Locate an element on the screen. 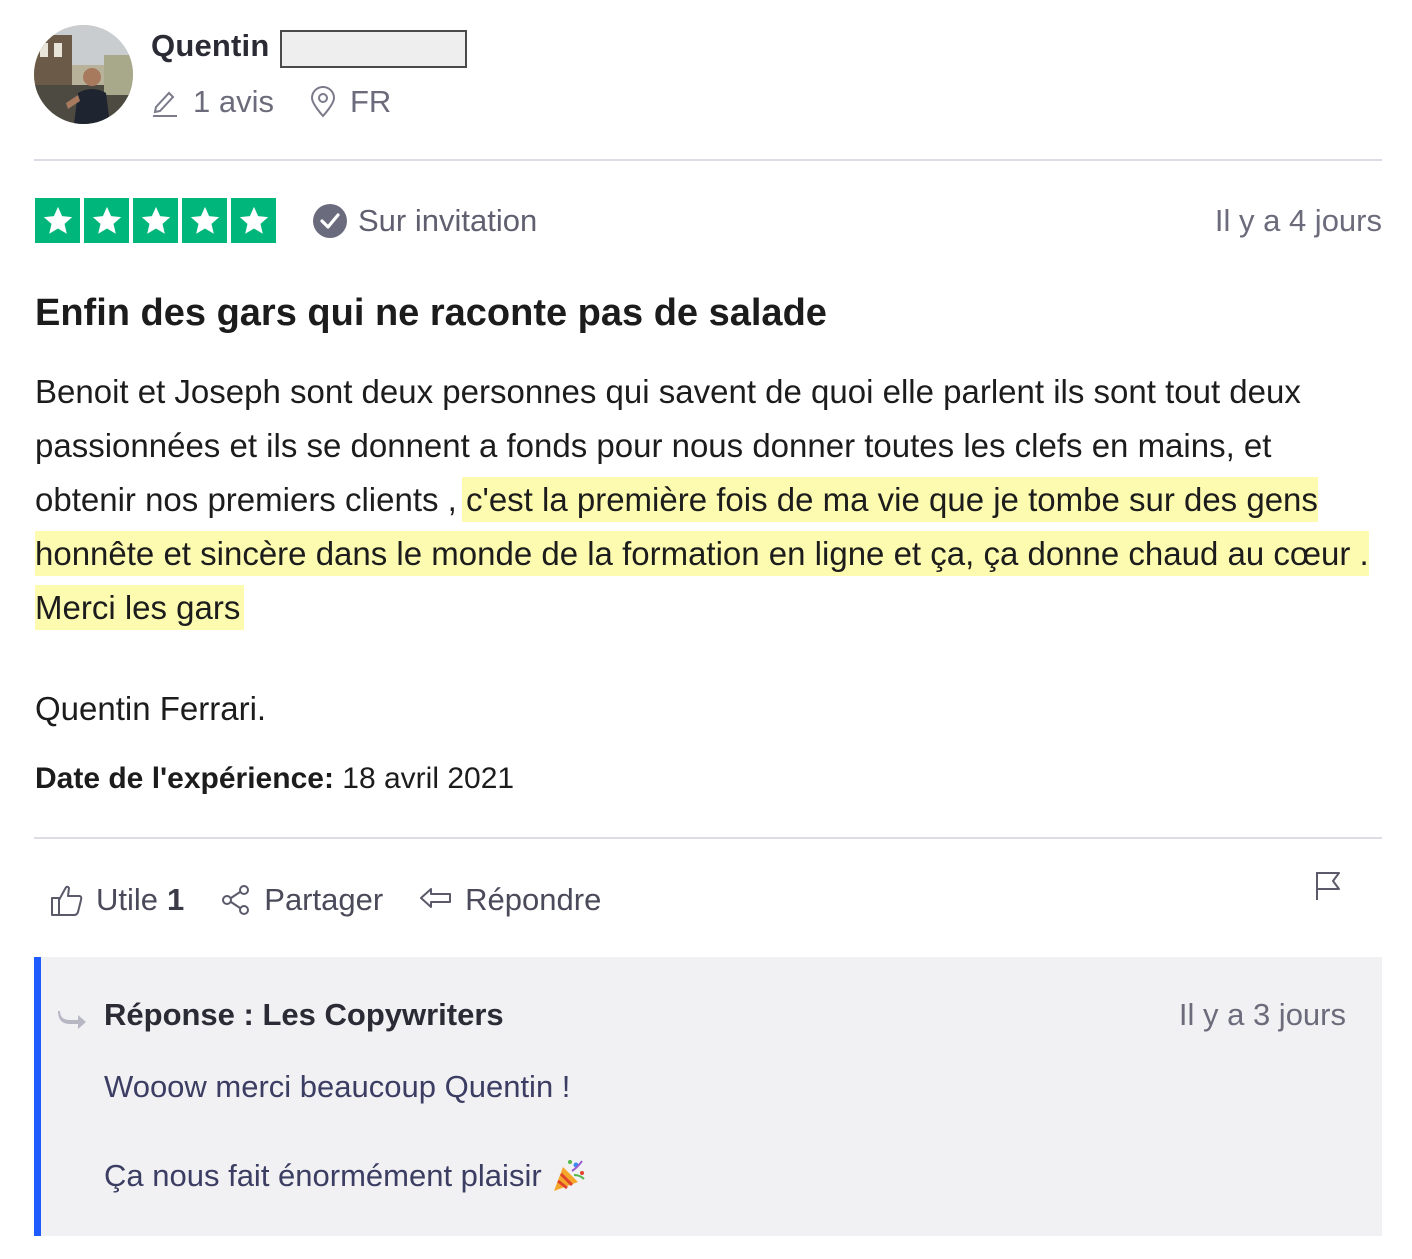 The image size is (1412, 1259). share-icon is located at coordinates (236, 900).